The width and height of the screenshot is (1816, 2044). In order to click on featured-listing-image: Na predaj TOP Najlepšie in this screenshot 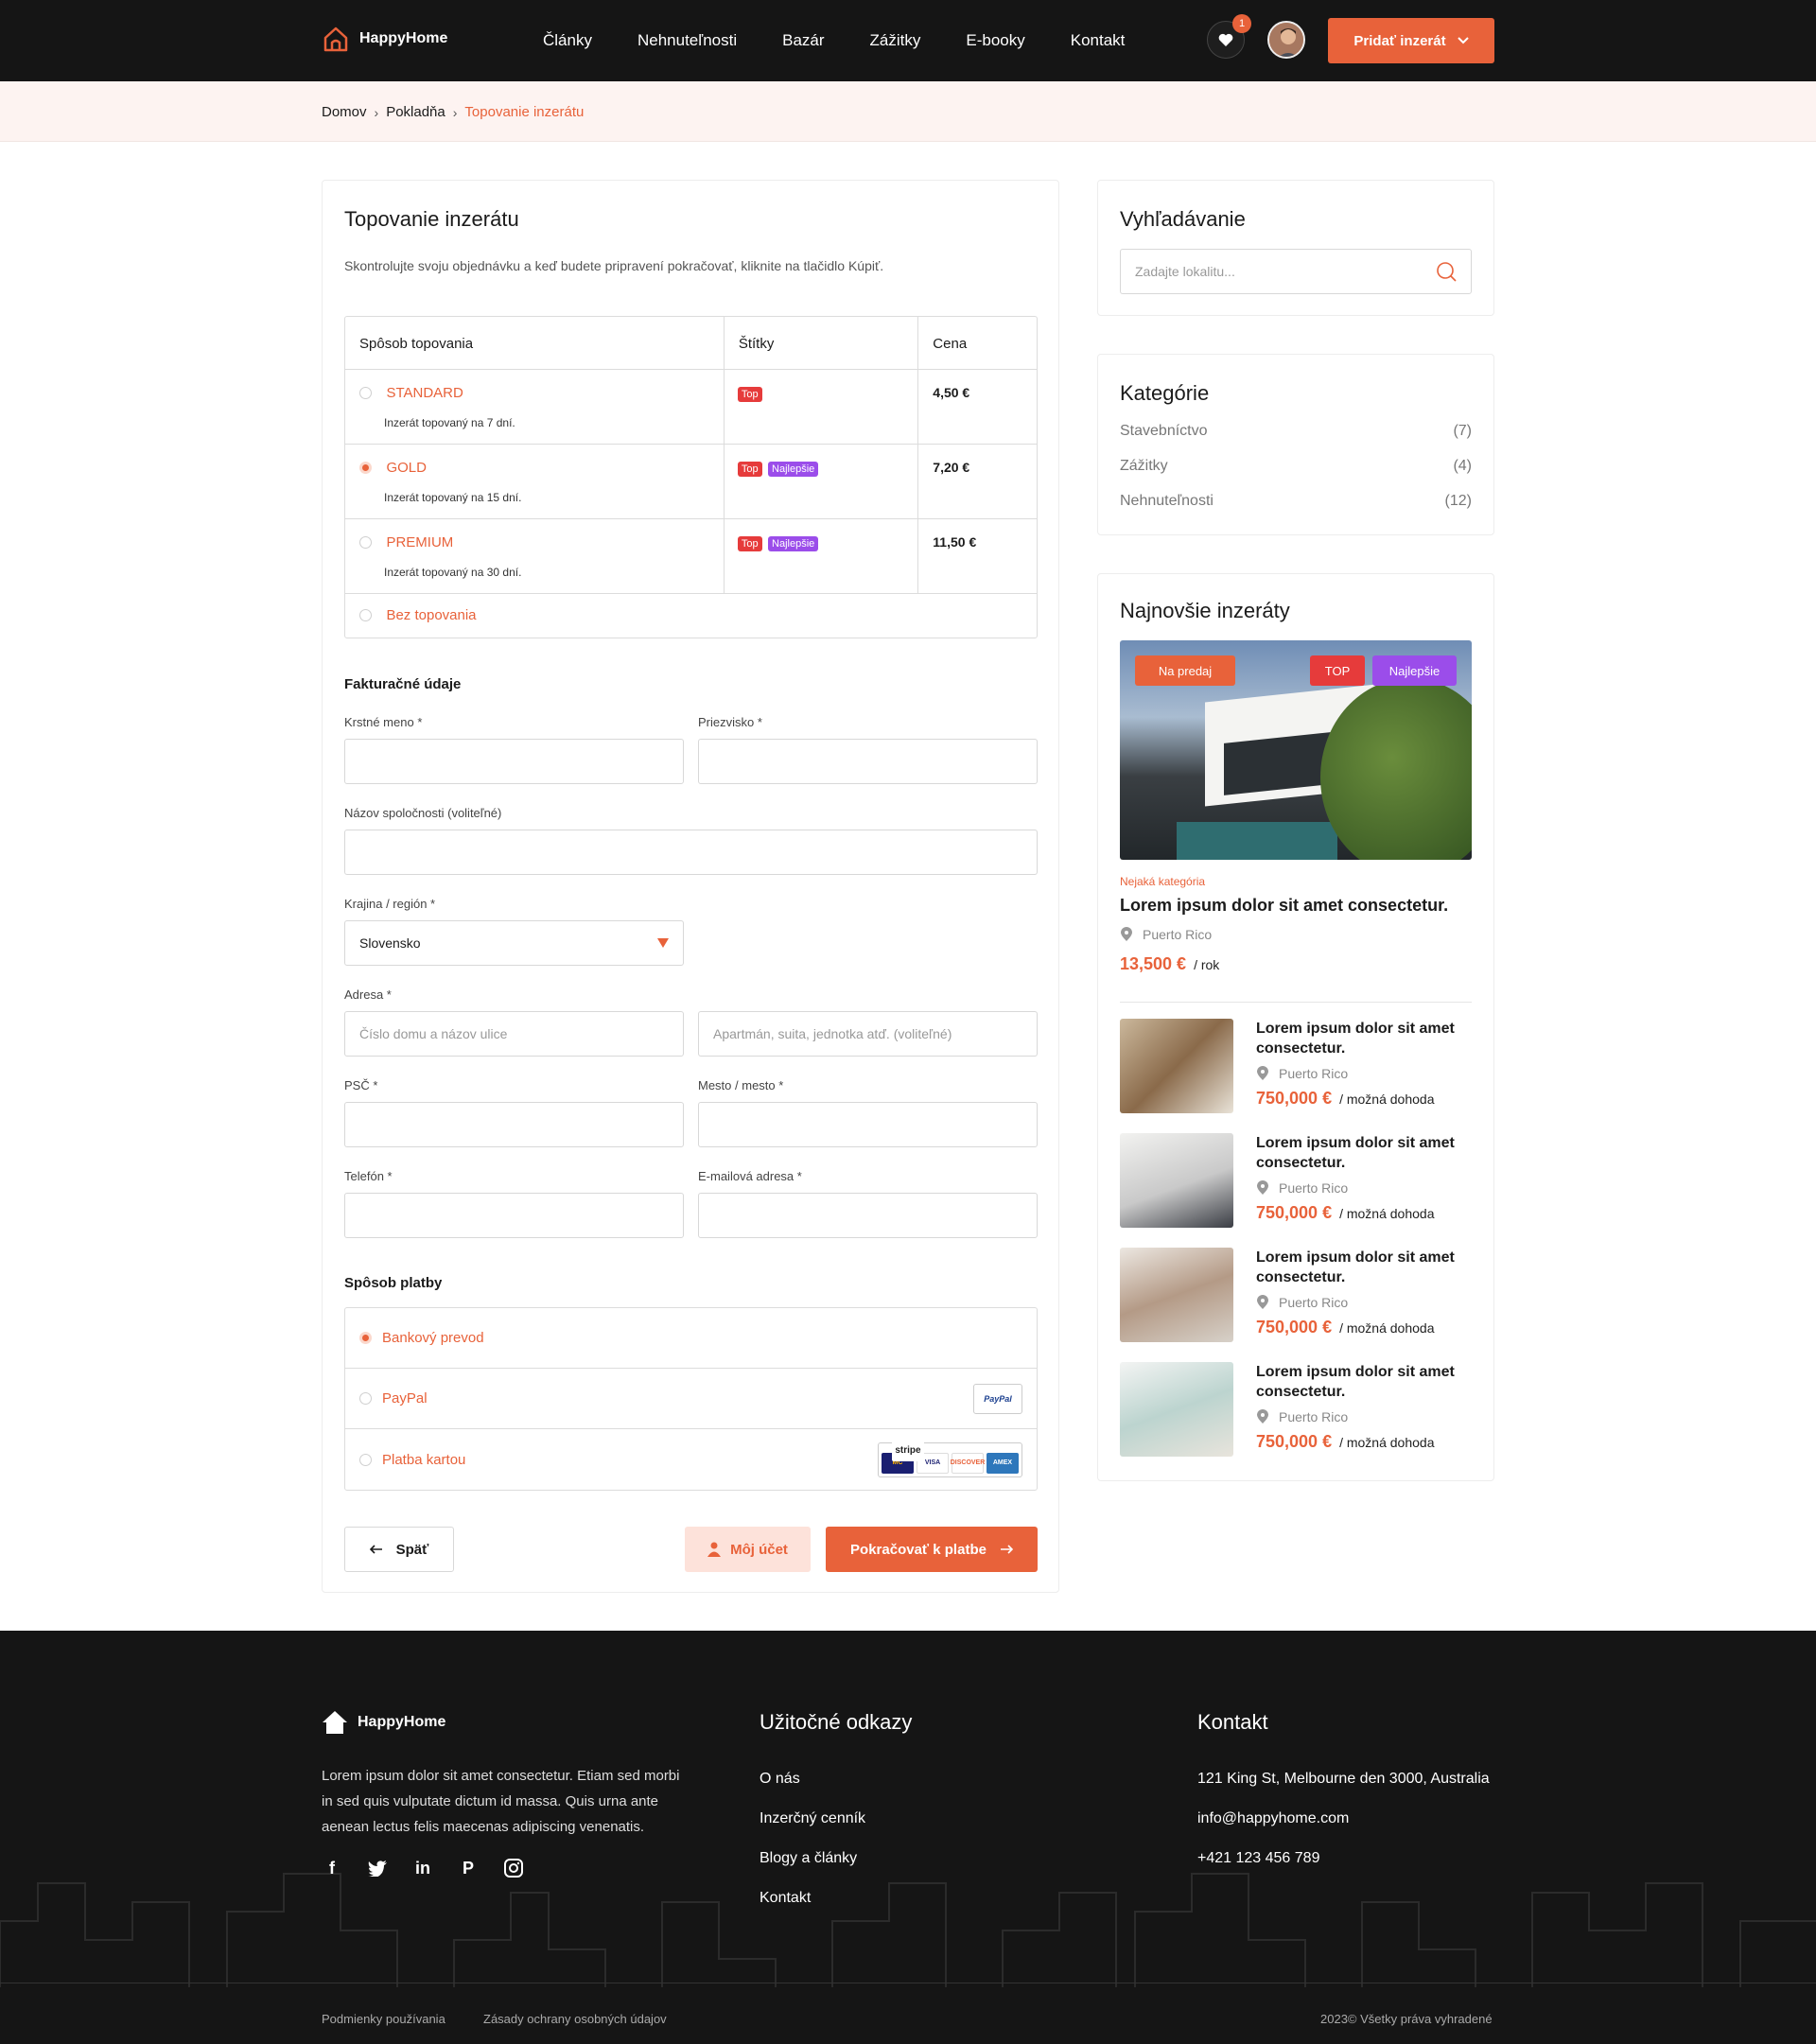, I will do `click(1296, 750)`.